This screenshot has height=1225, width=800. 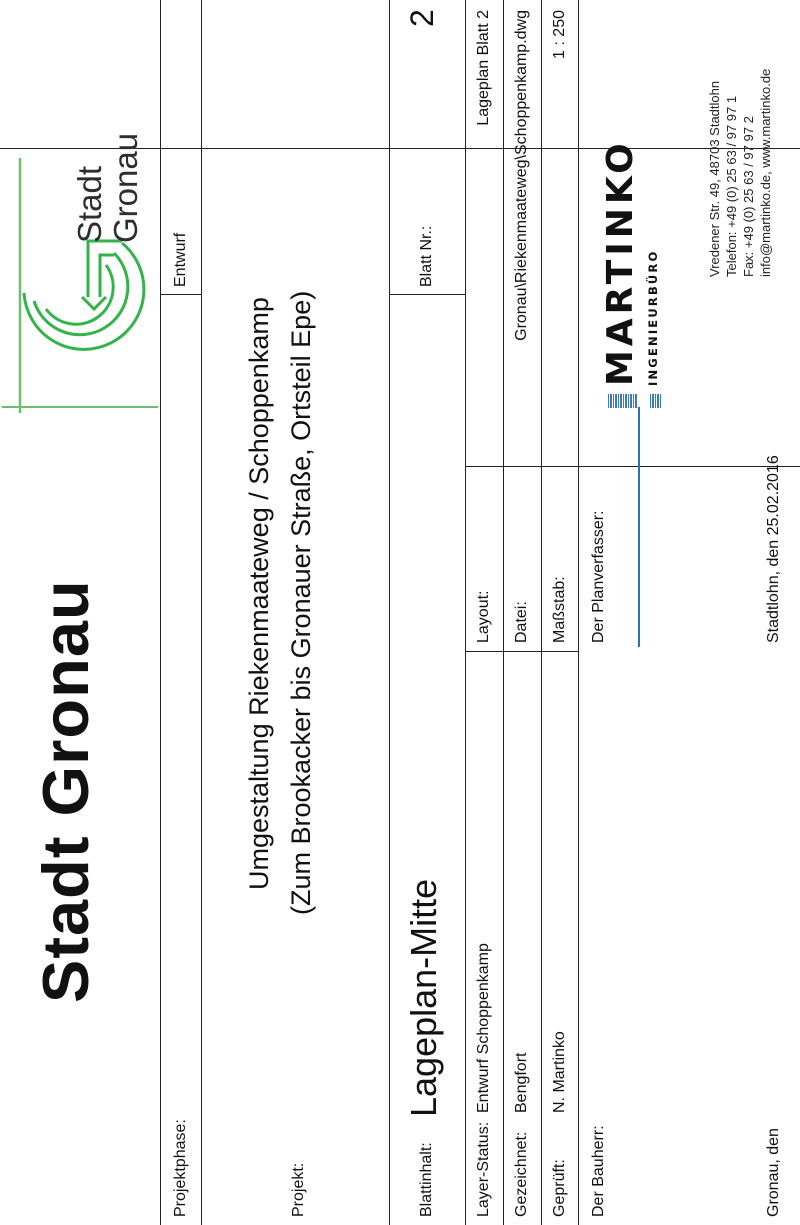 I want to click on stadt-gronau-logo: Stadt Gronau, so click(x=80, y=273).